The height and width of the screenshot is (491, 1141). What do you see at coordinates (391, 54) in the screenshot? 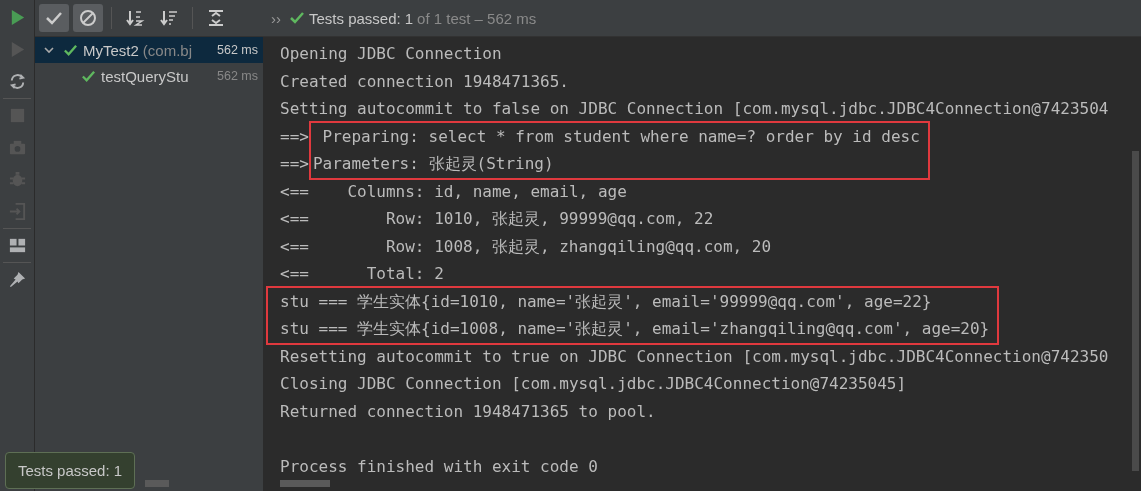
I see `console-line: Opening JDBC Connection` at bounding box center [391, 54].